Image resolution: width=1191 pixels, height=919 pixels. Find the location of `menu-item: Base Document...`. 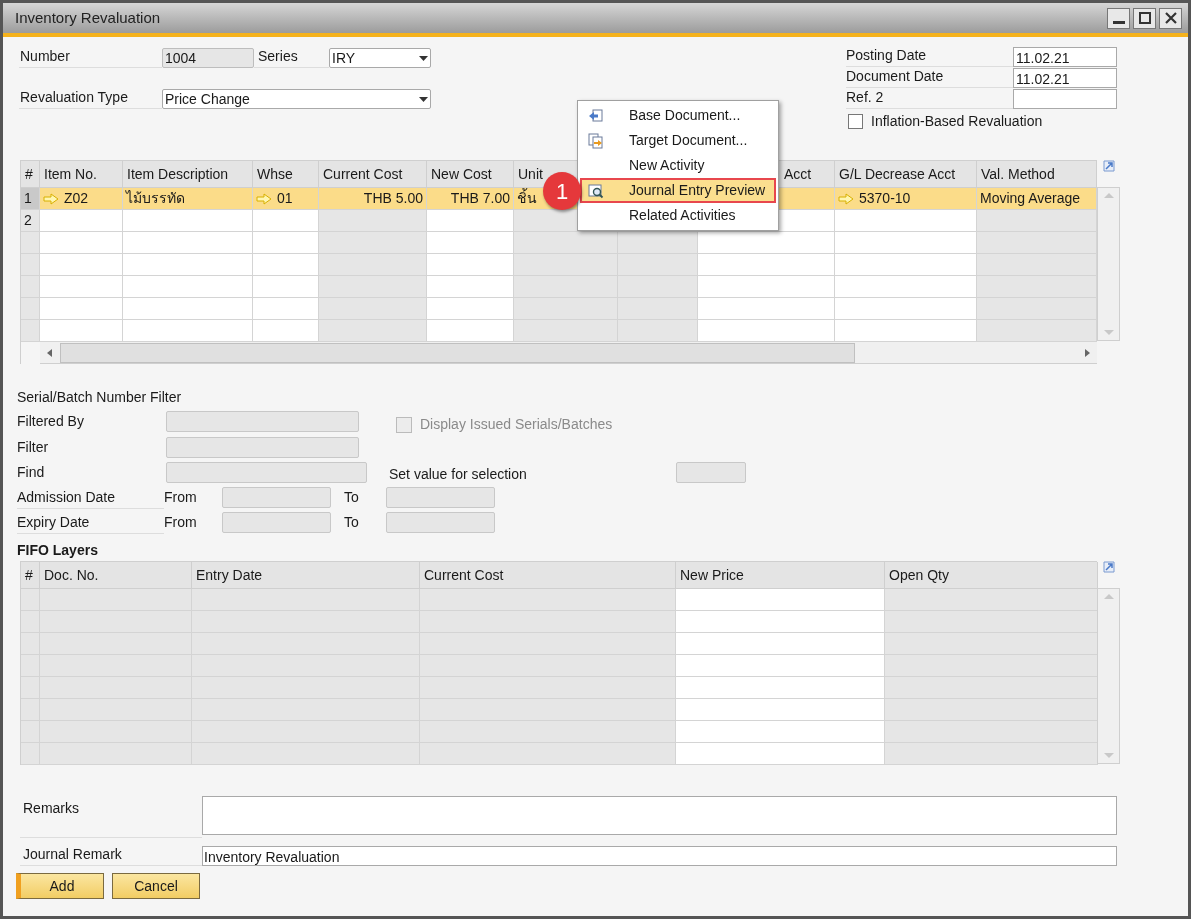

menu-item: Base Document... is located at coordinates (678, 115).